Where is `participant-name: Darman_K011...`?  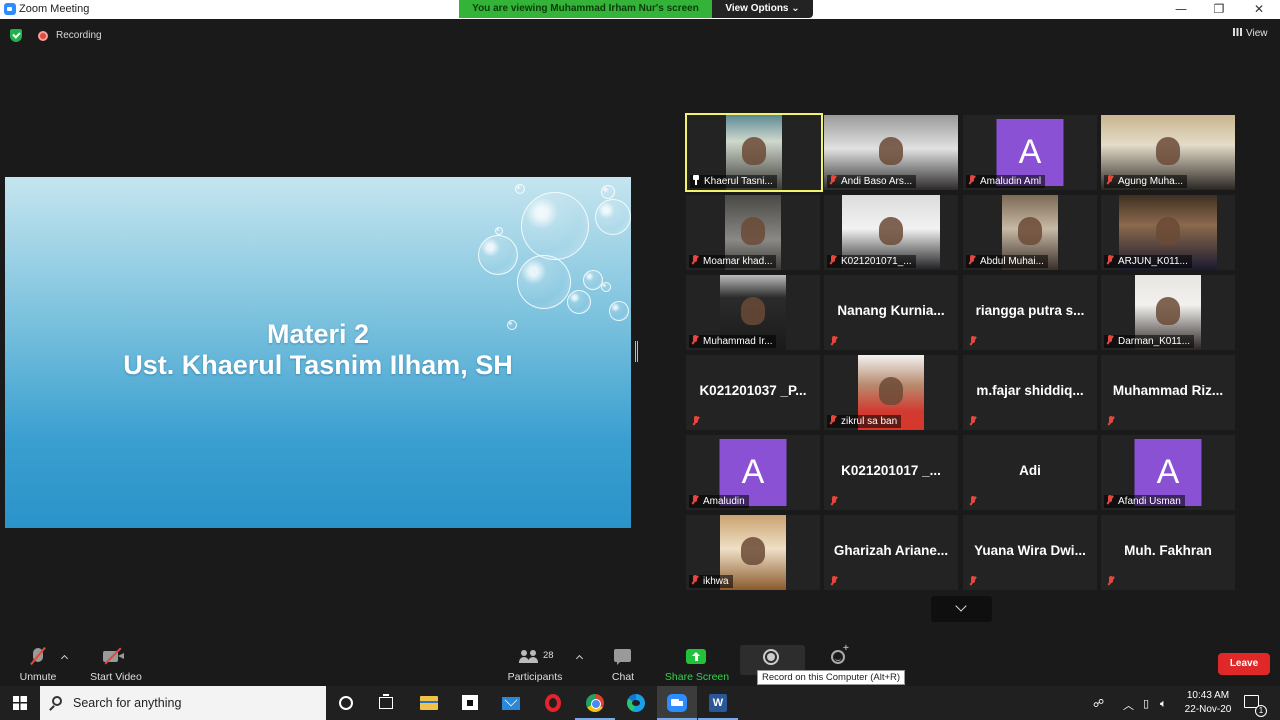
participant-name: Darman_K011... is located at coordinates (1154, 341).